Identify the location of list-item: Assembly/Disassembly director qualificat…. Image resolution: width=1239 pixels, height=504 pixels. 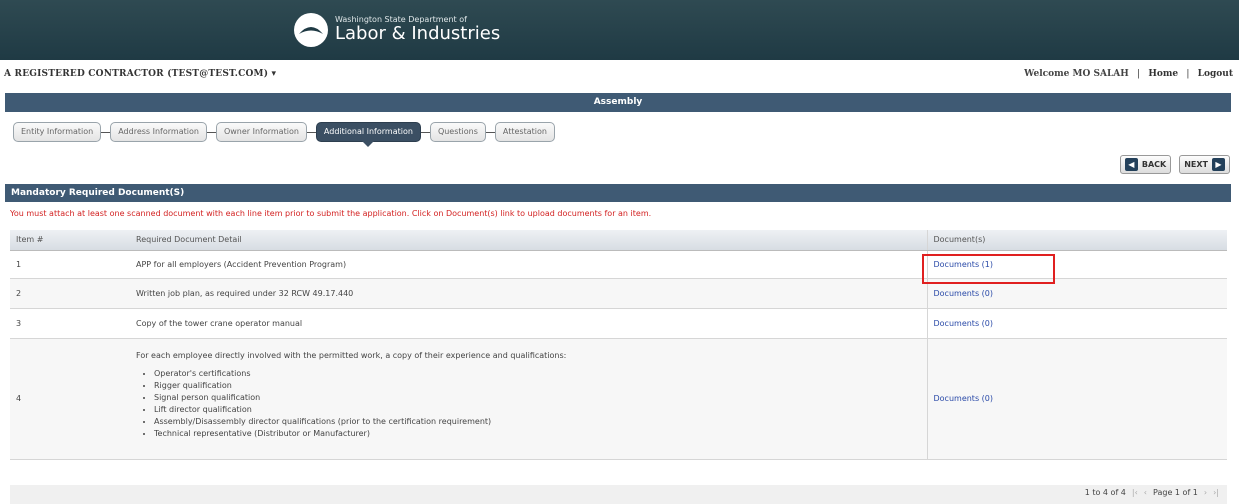
(537, 422).